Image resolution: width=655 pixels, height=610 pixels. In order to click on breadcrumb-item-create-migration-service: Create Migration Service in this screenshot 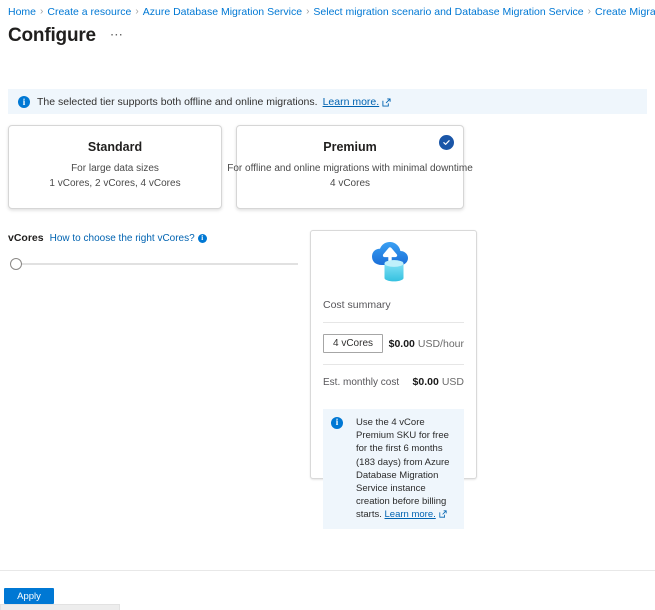, I will do `click(625, 12)`.